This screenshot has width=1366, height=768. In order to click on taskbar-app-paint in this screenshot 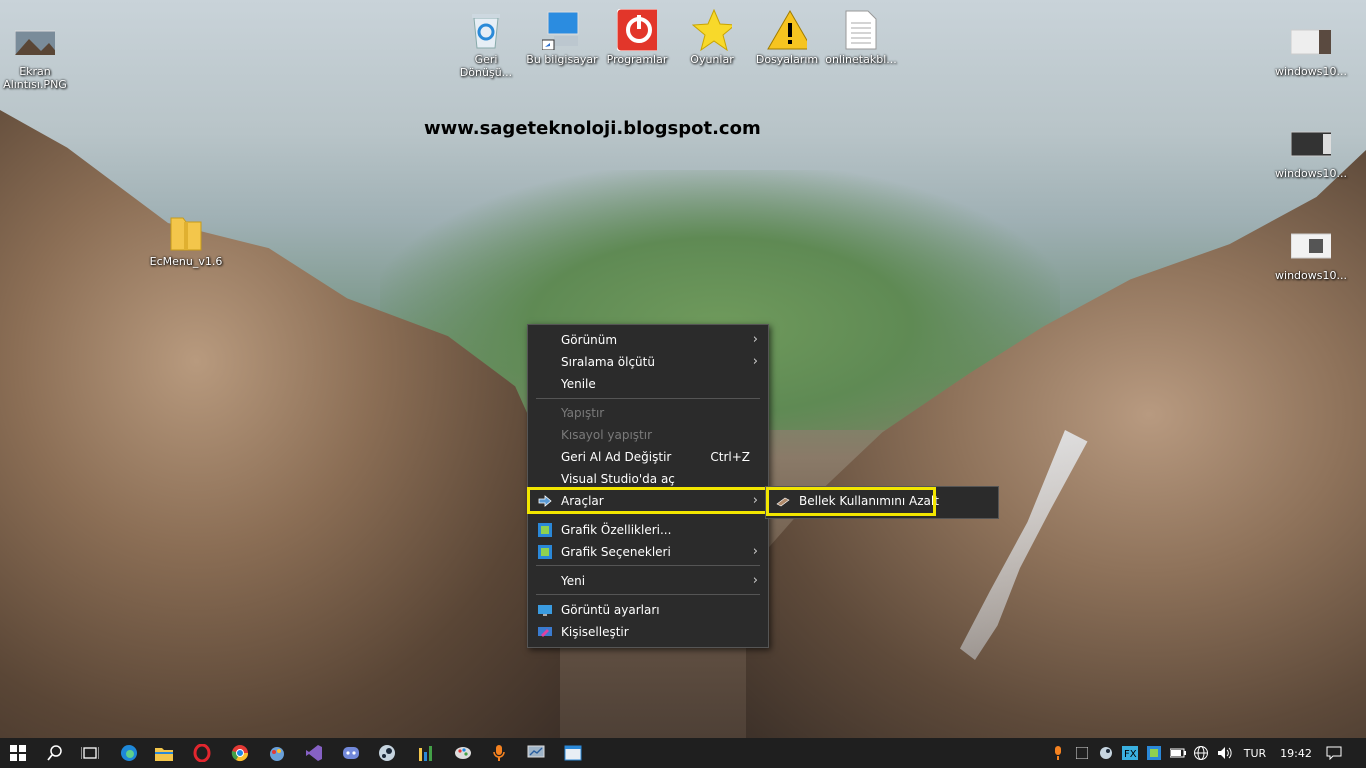, I will do `click(277, 753)`.